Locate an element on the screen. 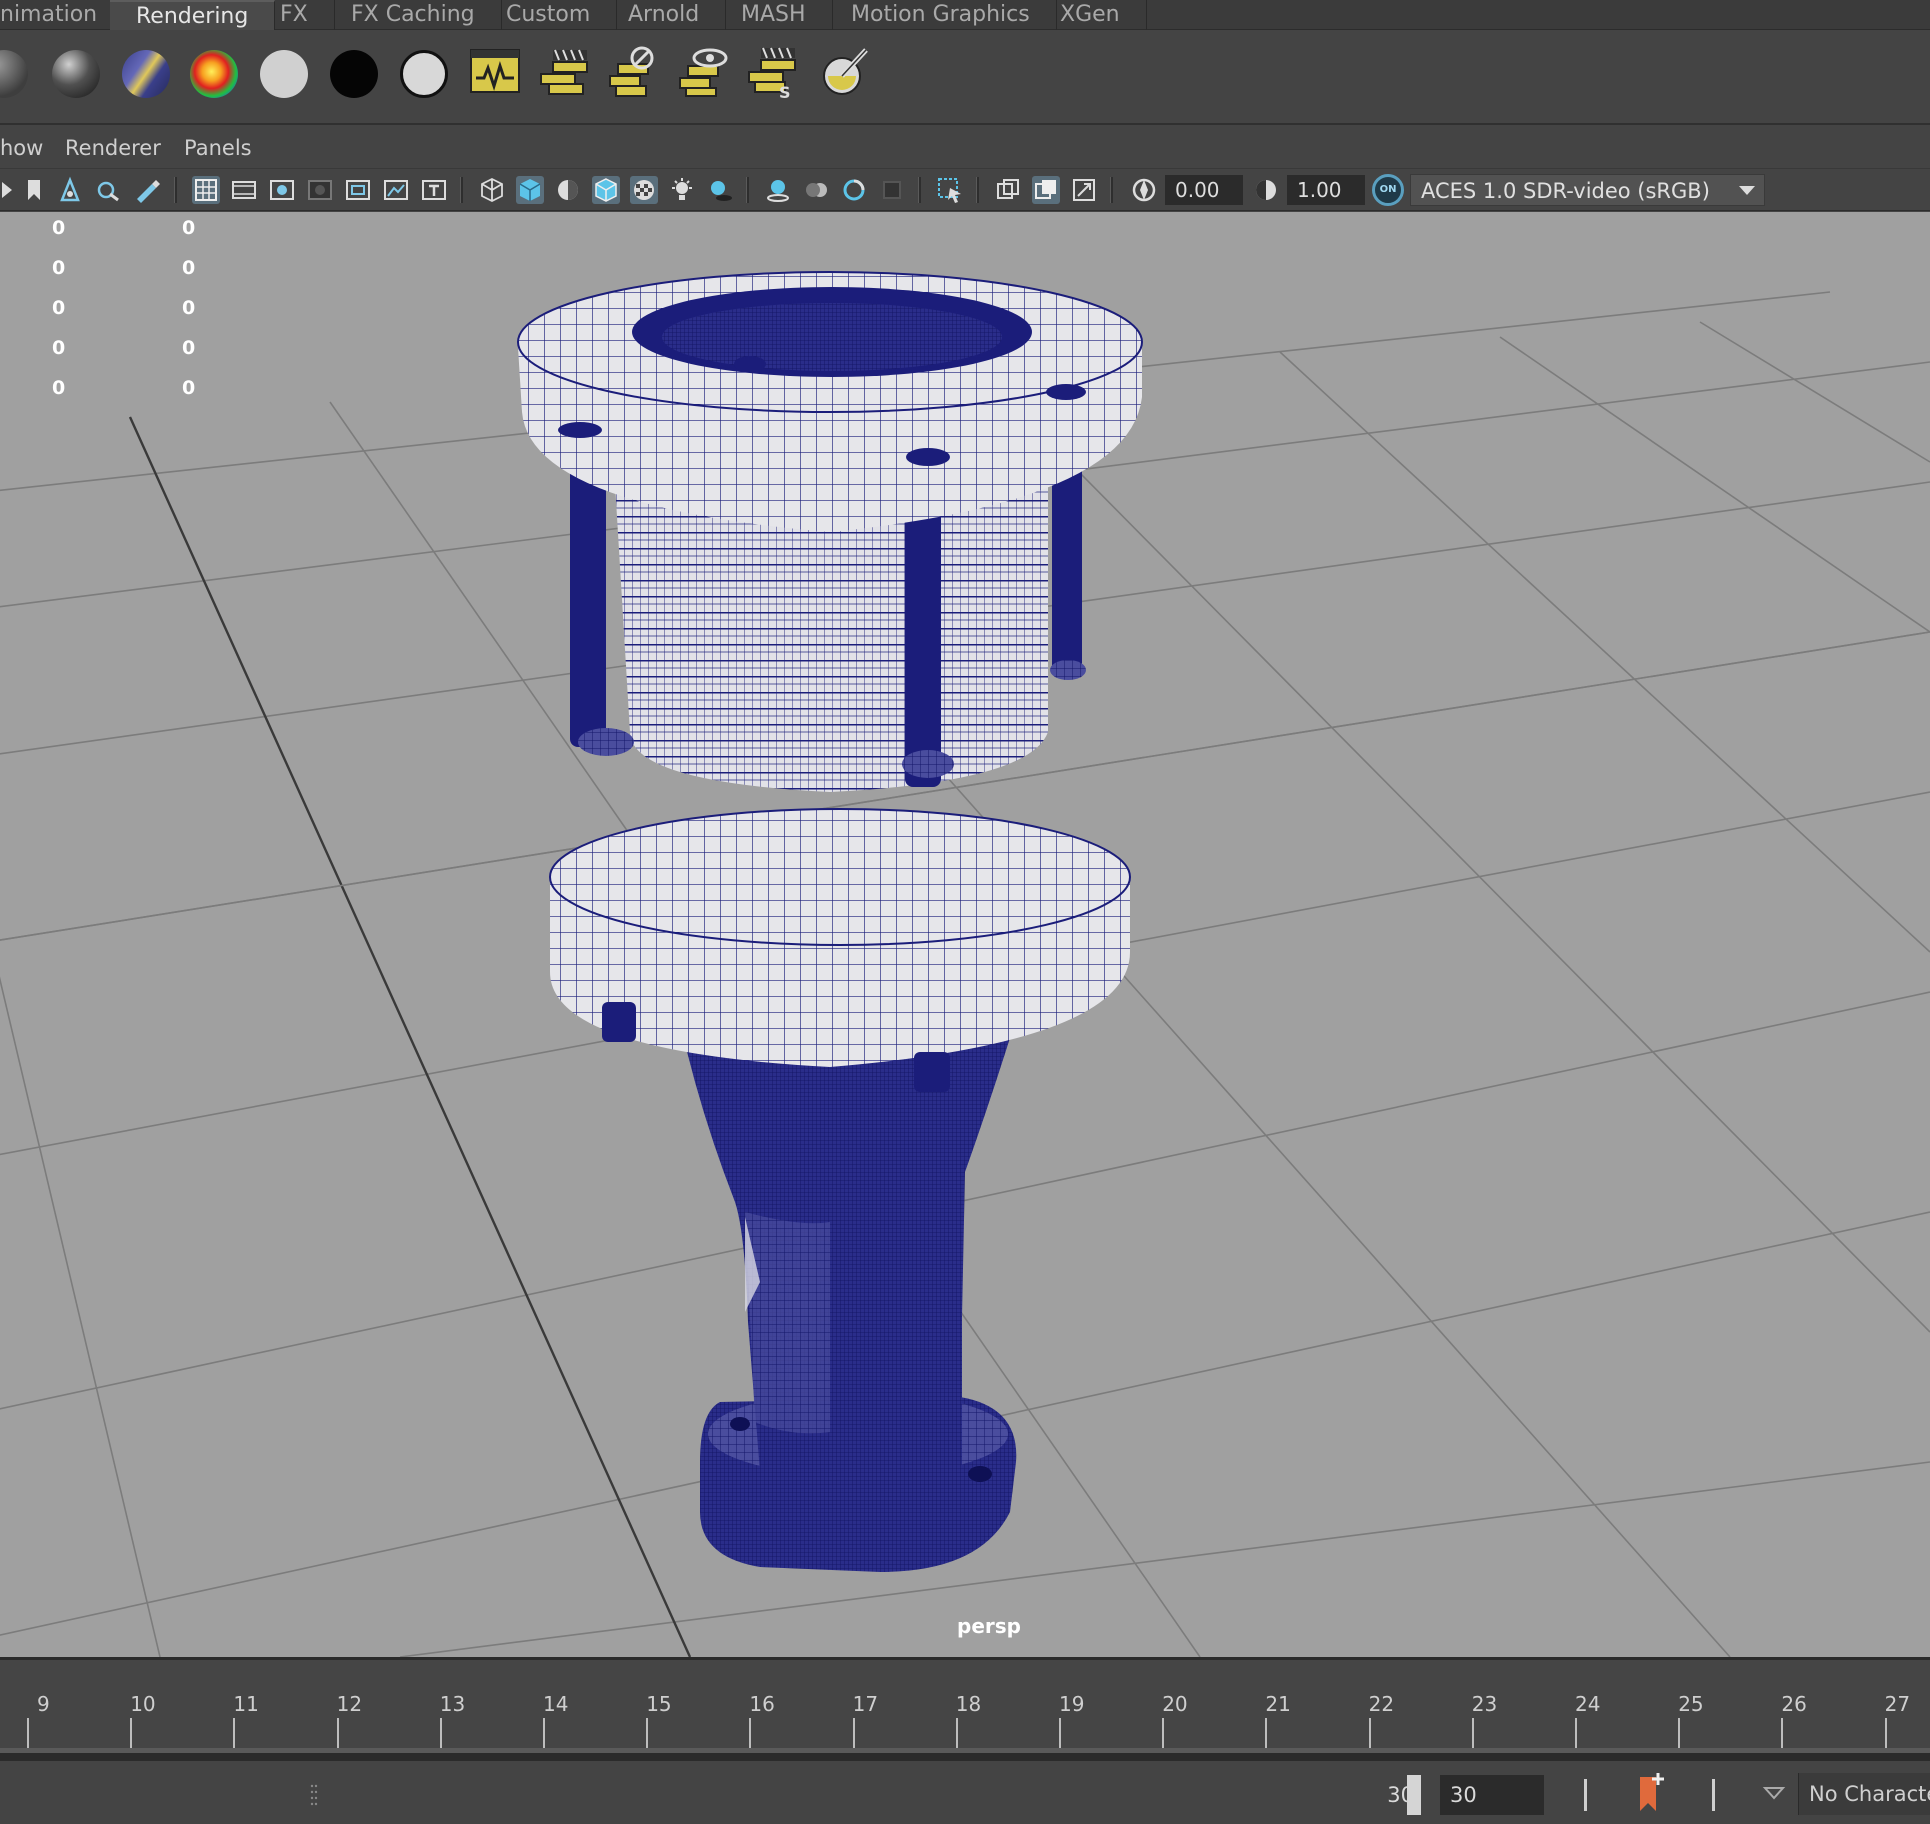  default-material-icon is located at coordinates (568, 190).